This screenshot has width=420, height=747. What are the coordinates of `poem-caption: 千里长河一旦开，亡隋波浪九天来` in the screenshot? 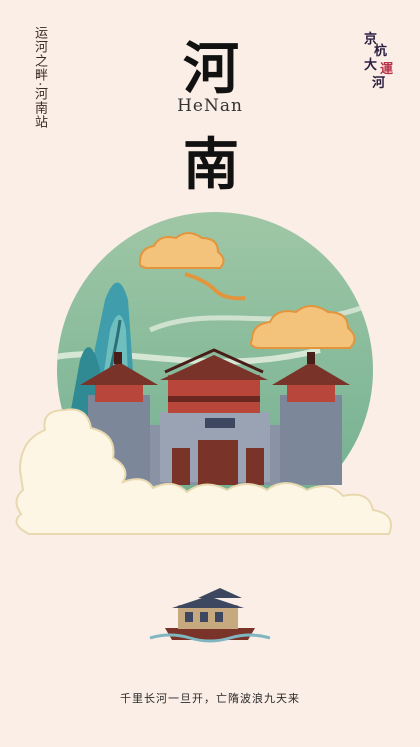 It's located at (210, 698).